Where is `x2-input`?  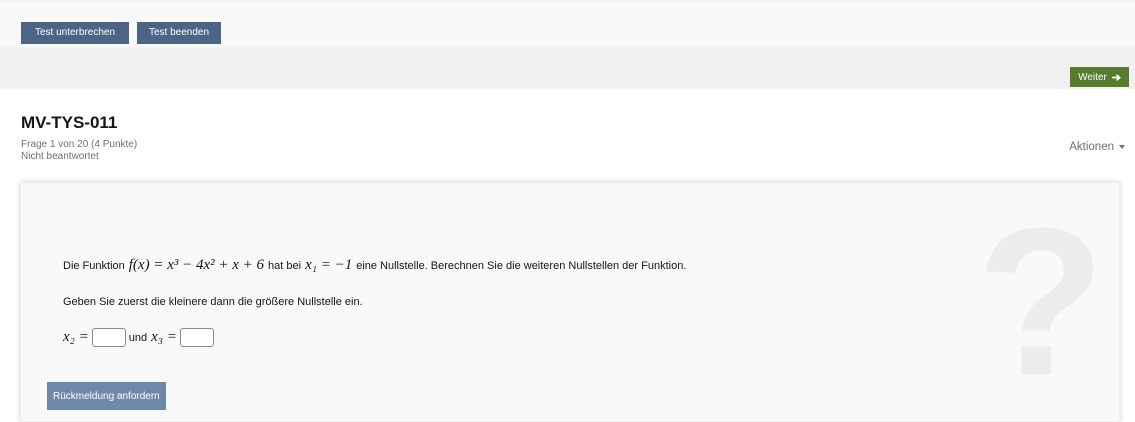 x2-input is located at coordinates (108, 337).